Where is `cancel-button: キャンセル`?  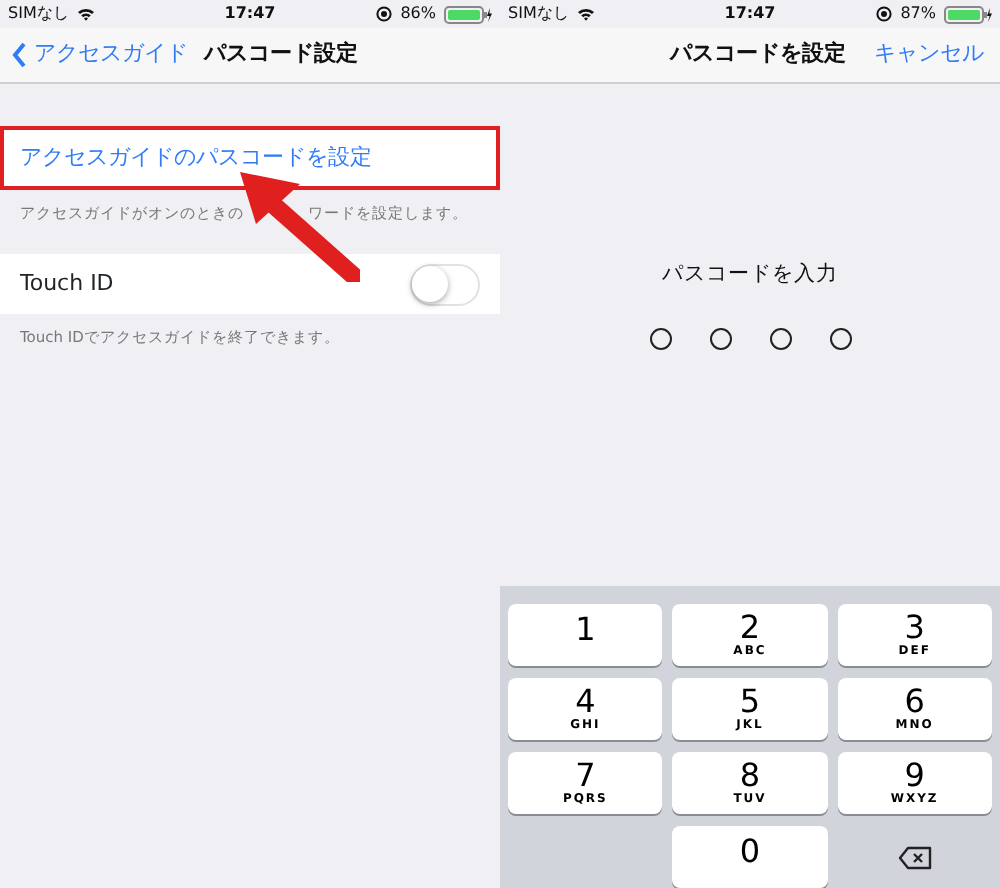
cancel-button: キャンセル is located at coordinates (929, 55).